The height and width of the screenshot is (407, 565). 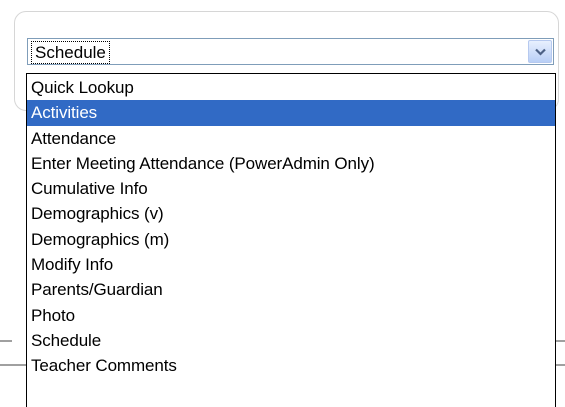 I want to click on background-divider-left, so click(x=6, y=341).